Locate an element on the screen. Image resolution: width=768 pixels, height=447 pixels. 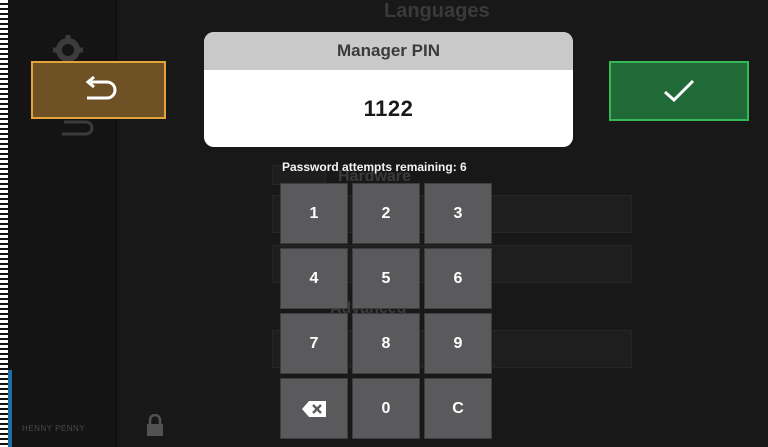
checkmark-icon is located at coordinates (679, 91).